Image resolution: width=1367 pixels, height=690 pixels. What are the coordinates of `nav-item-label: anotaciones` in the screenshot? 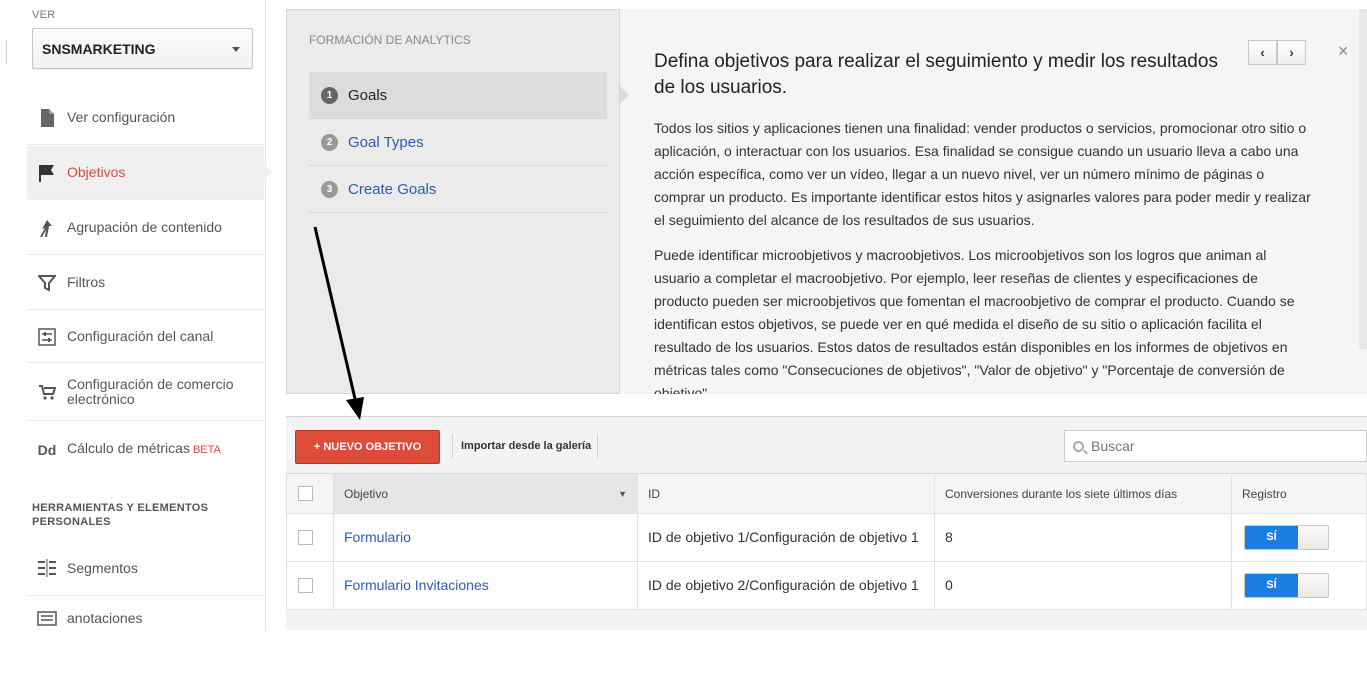 It's located at (105, 618).